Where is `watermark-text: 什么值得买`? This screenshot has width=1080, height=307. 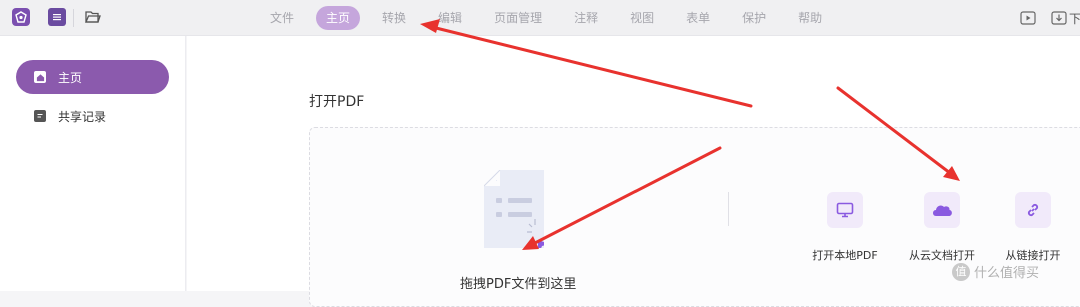 watermark-text: 什么值得买 is located at coordinates (1007, 273).